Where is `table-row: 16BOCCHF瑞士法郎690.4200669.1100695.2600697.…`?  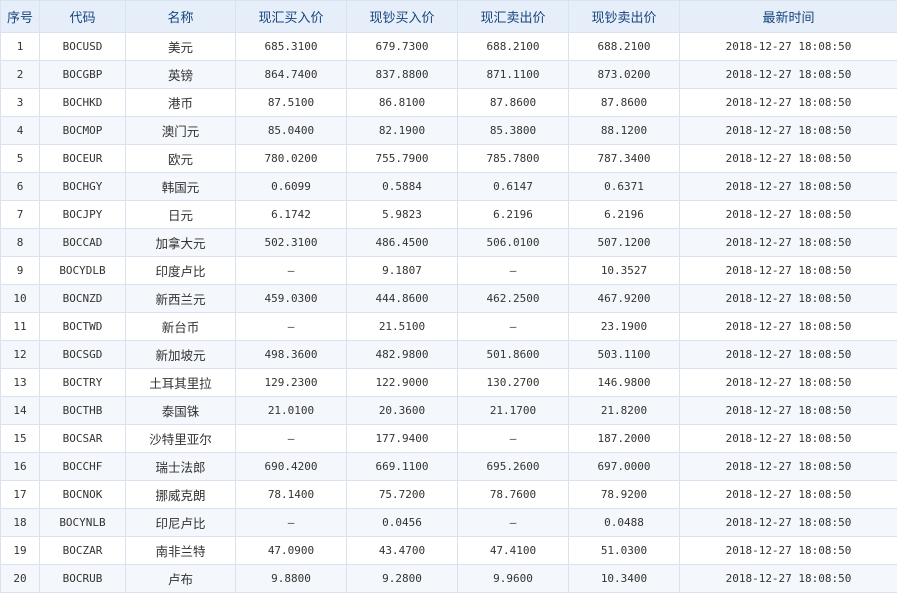 table-row: 16BOCCHF瑞士法郎690.4200669.1100695.2600697.… is located at coordinates (449, 467).